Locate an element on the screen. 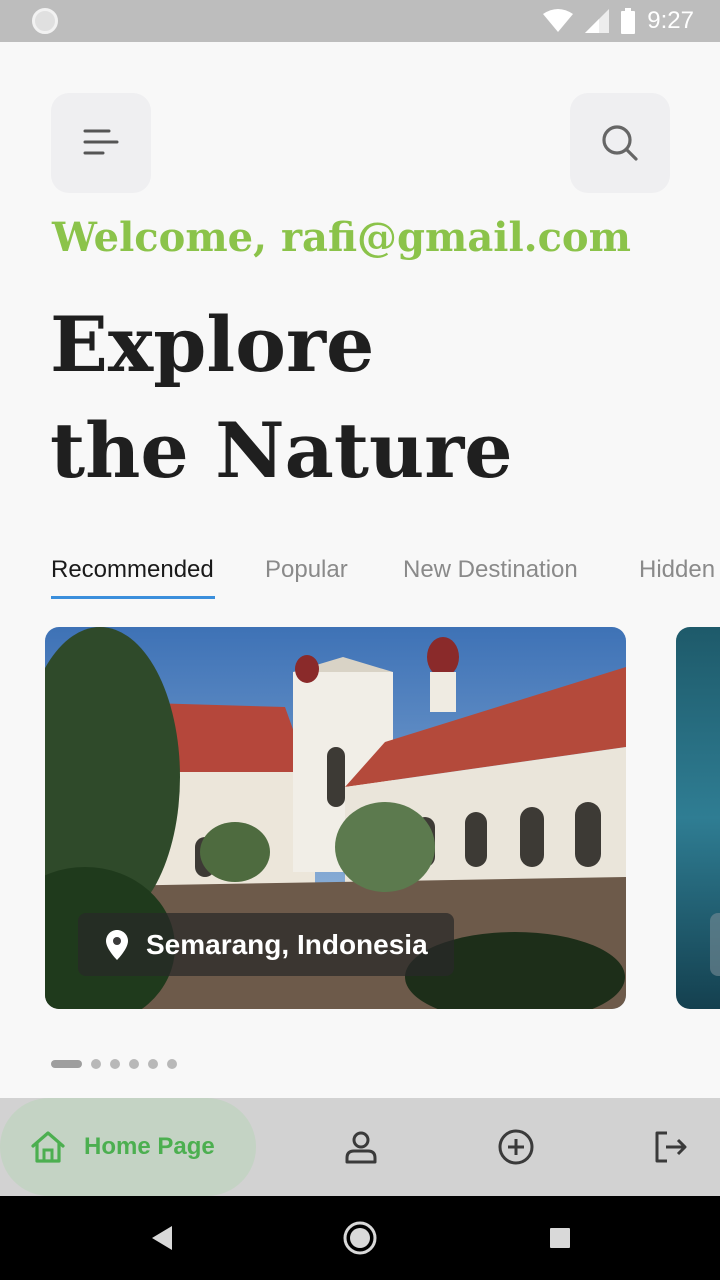 The width and height of the screenshot is (720, 1280). tab-recommended: Recommended is located at coordinates (132, 570).